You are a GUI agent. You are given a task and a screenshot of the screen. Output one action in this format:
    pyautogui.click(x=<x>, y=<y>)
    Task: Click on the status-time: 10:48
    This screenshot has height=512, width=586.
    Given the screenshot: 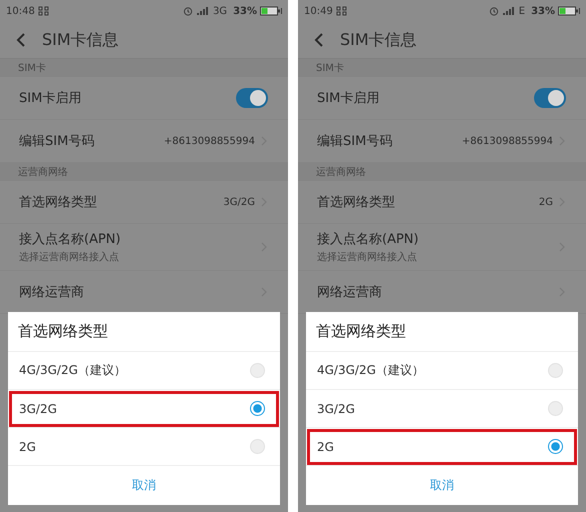 What is the action you would take?
    pyautogui.click(x=20, y=11)
    